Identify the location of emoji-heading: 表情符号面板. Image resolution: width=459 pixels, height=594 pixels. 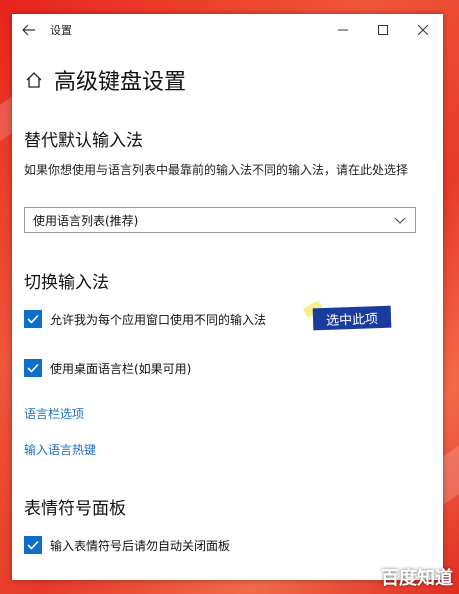
(75, 509).